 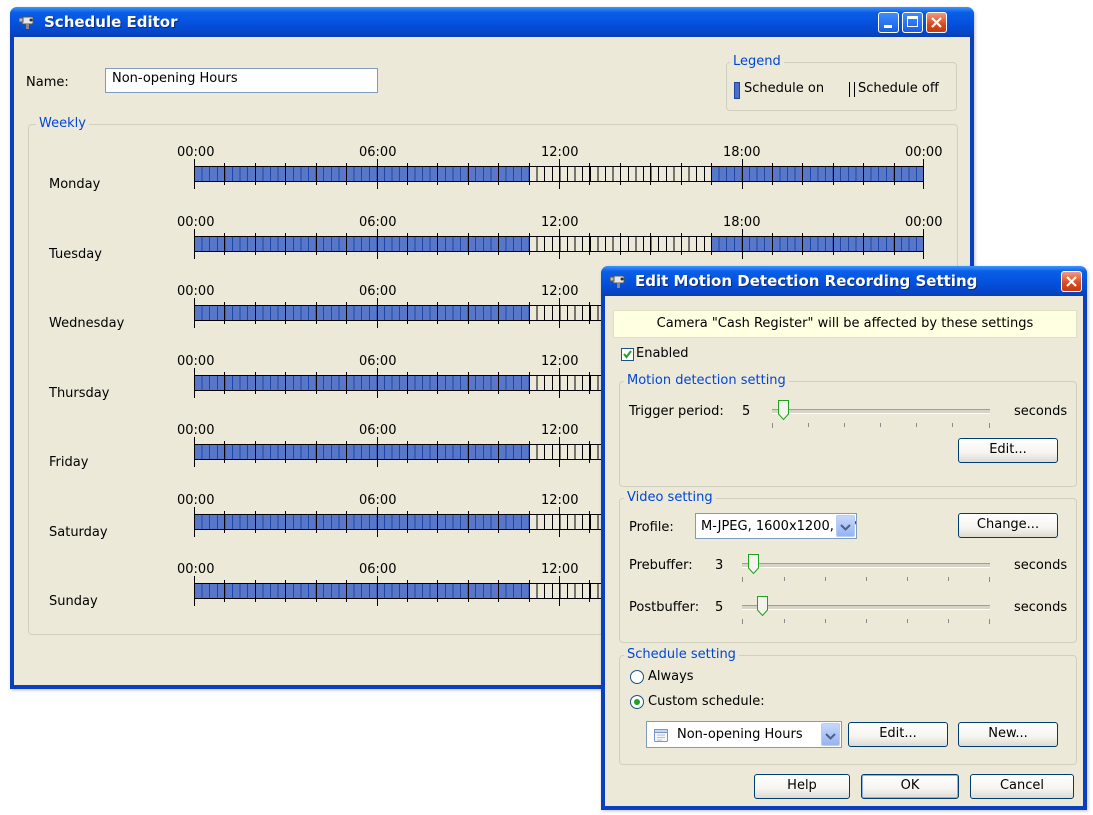 I want to click on trigger-period-slider, so click(x=881, y=412).